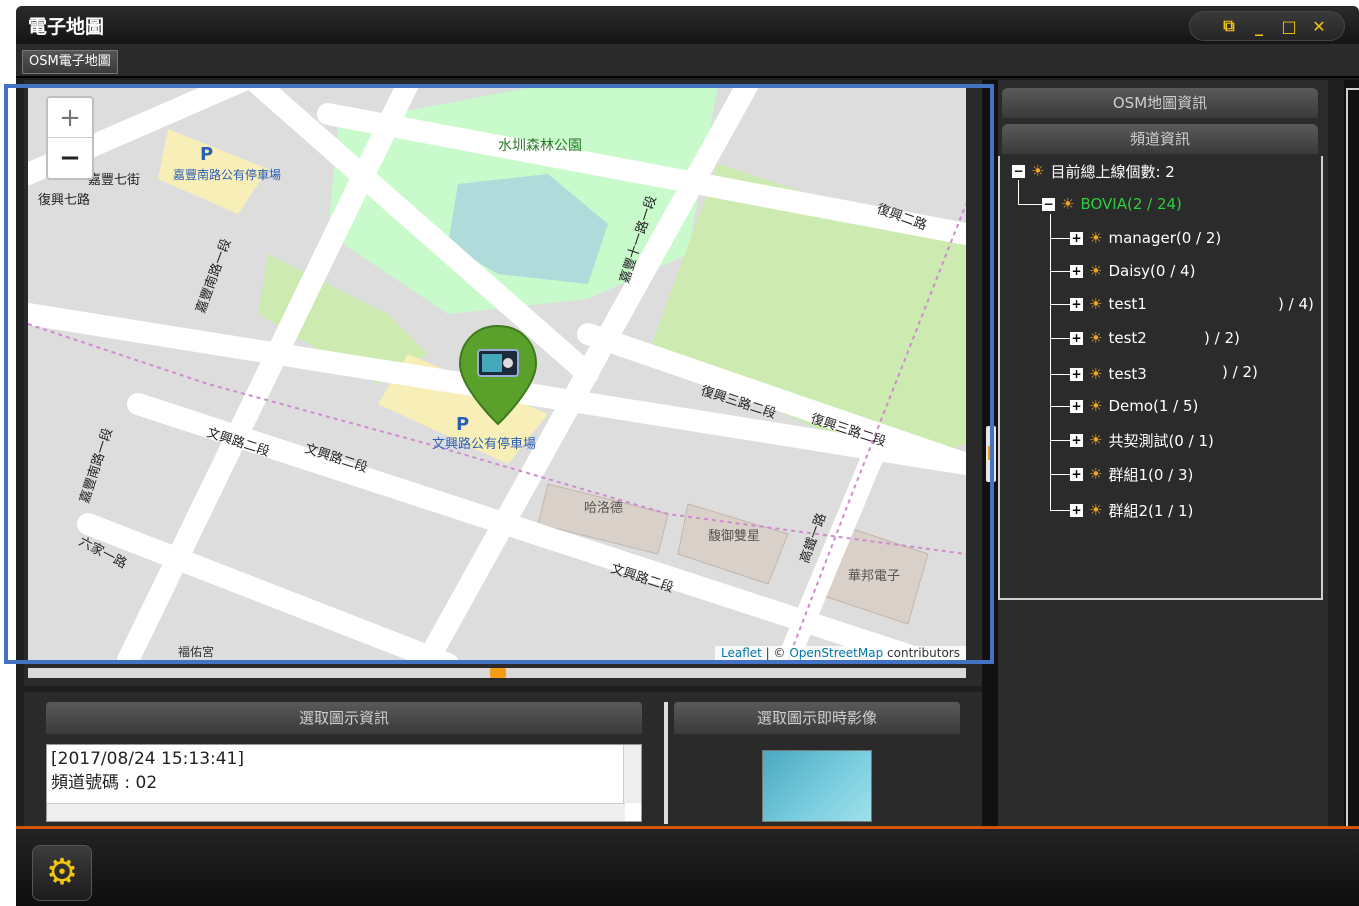 This screenshot has width=1359, height=906. What do you see at coordinates (1151, 474) in the screenshot?
I see `tree-item-label: 群組1(0 / 3)` at bounding box center [1151, 474].